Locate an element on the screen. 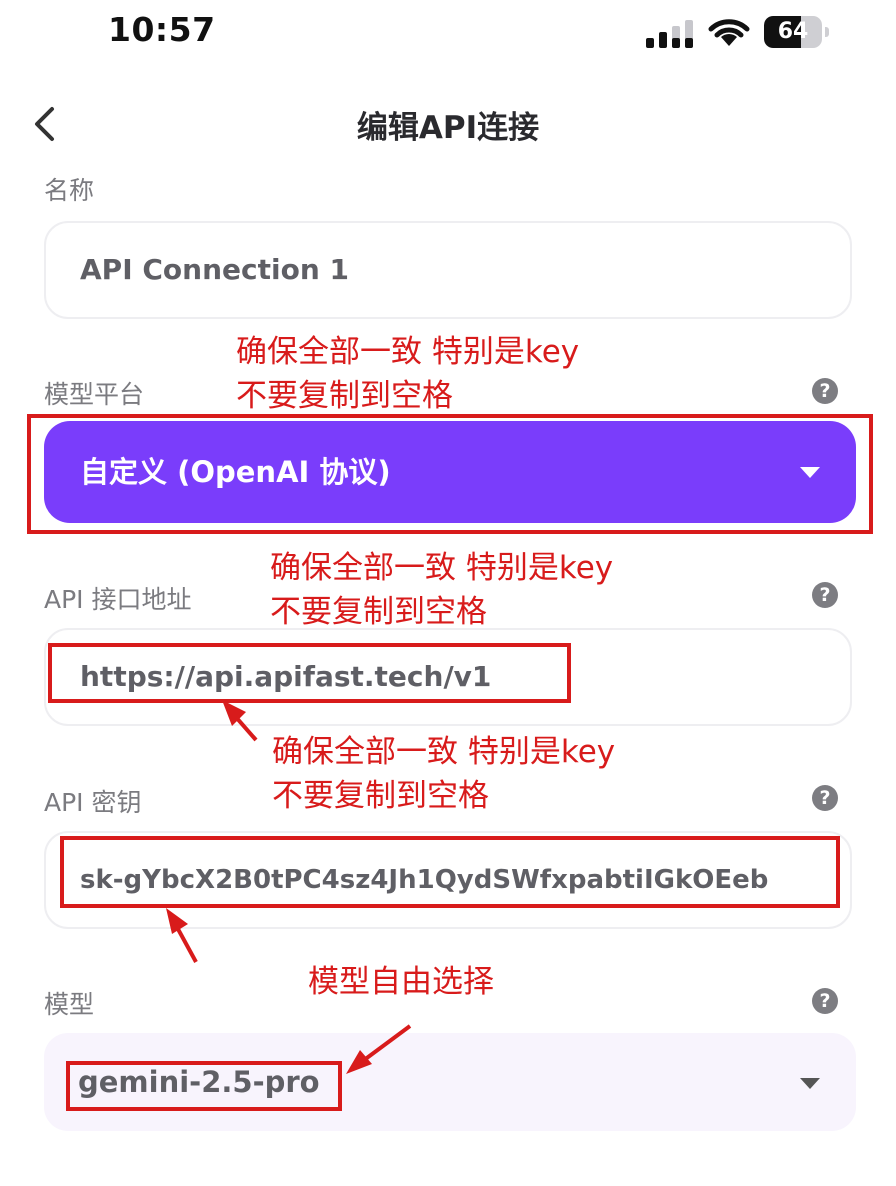  endpoint-help-icon: ? is located at coordinates (825, 595).